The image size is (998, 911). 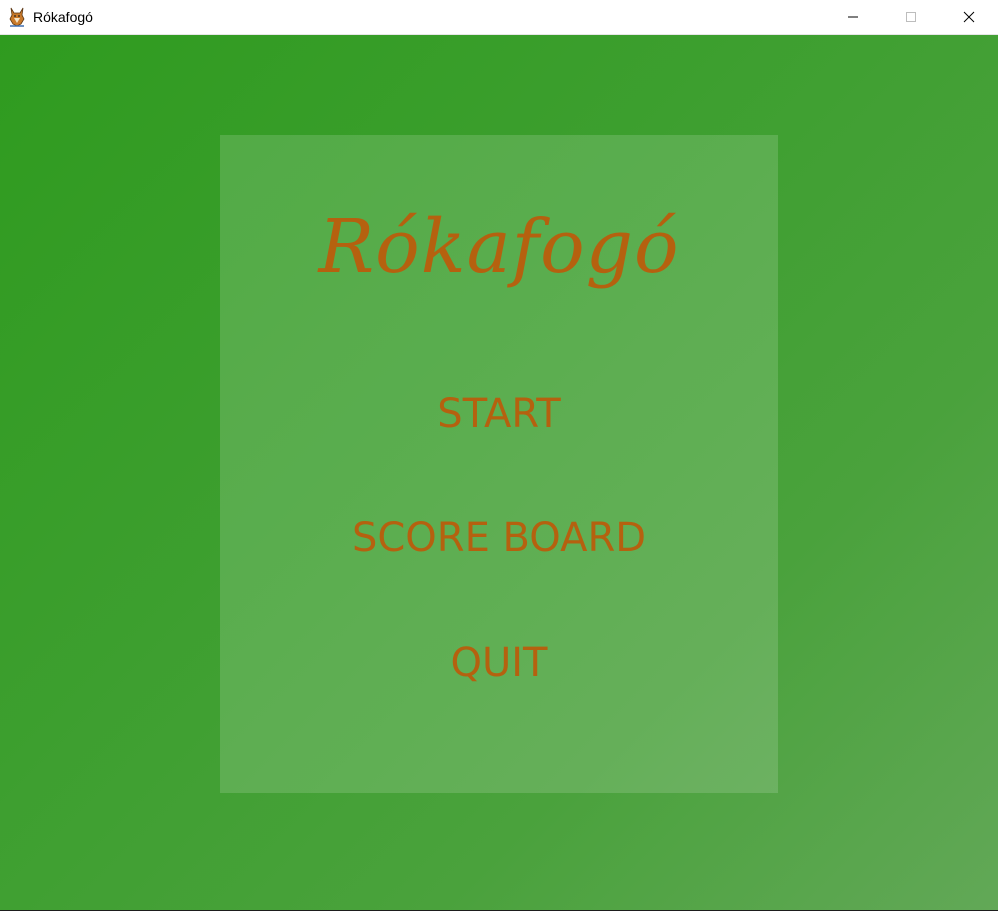 I want to click on fox-icon, so click(x=17, y=17).